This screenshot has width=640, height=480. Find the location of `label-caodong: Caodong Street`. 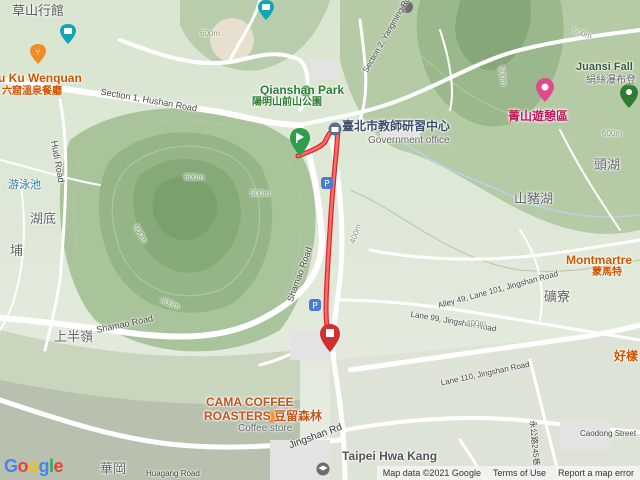

label-caodong: Caodong Street is located at coordinates (608, 433).